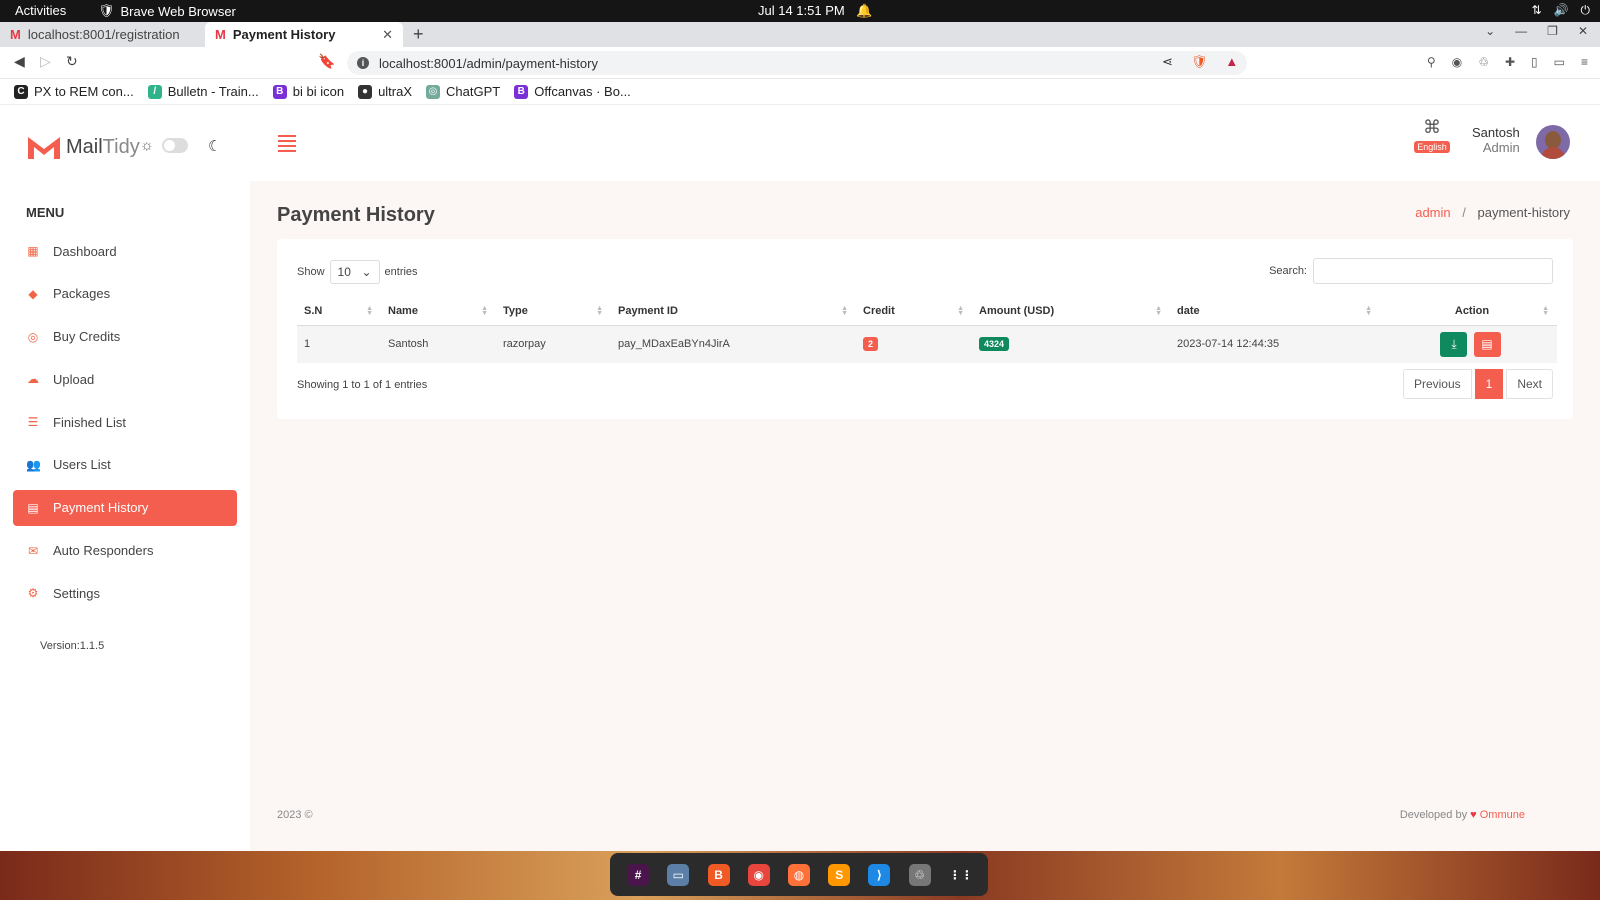 This screenshot has width=1600, height=900. Describe the element at coordinates (839, 874) in the screenshot. I see `sublime-icon: S` at that location.